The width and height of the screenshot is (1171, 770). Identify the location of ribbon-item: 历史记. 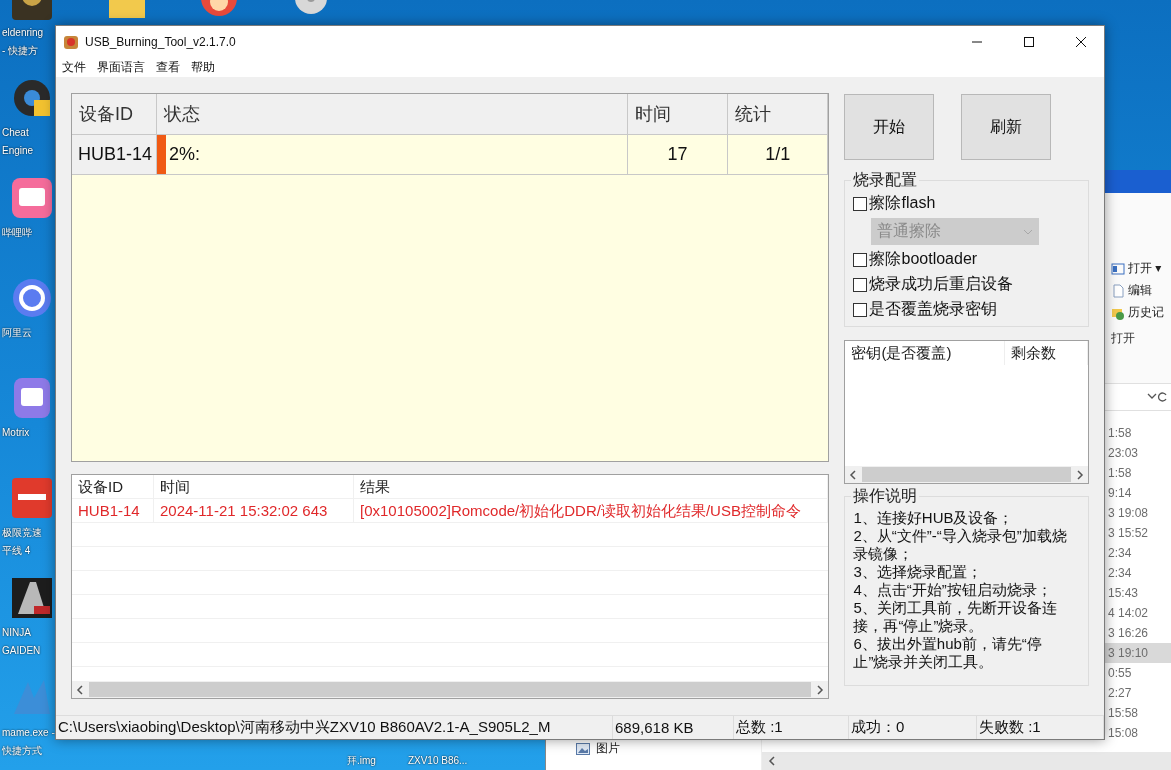
(1141, 312).